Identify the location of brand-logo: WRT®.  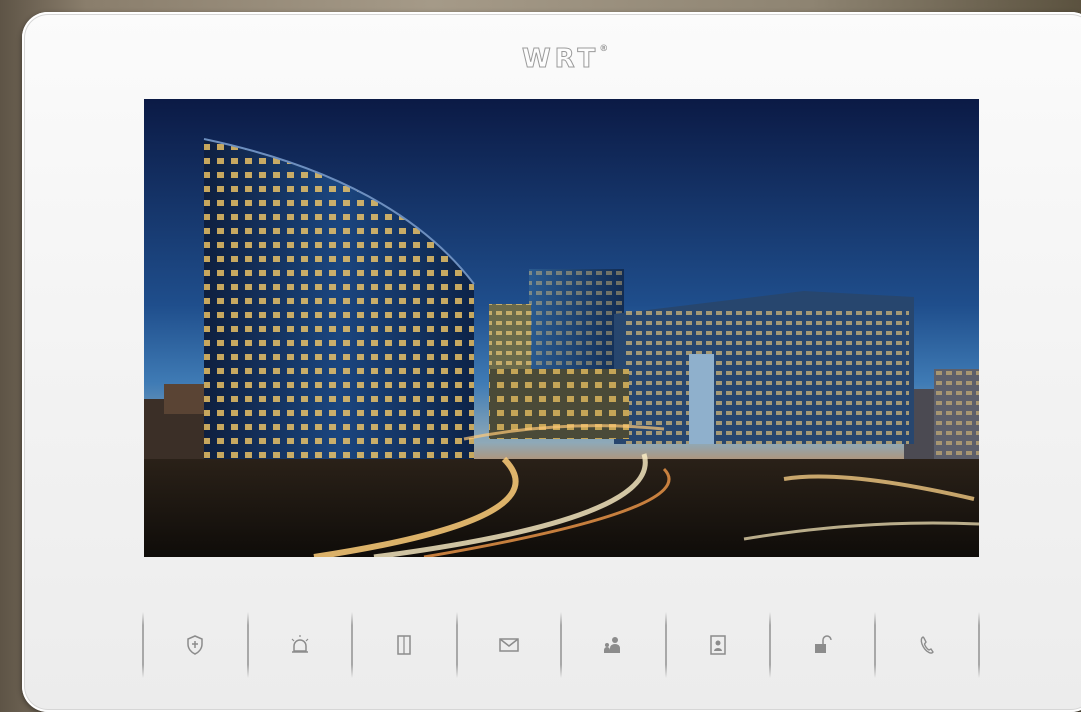
(565, 59).